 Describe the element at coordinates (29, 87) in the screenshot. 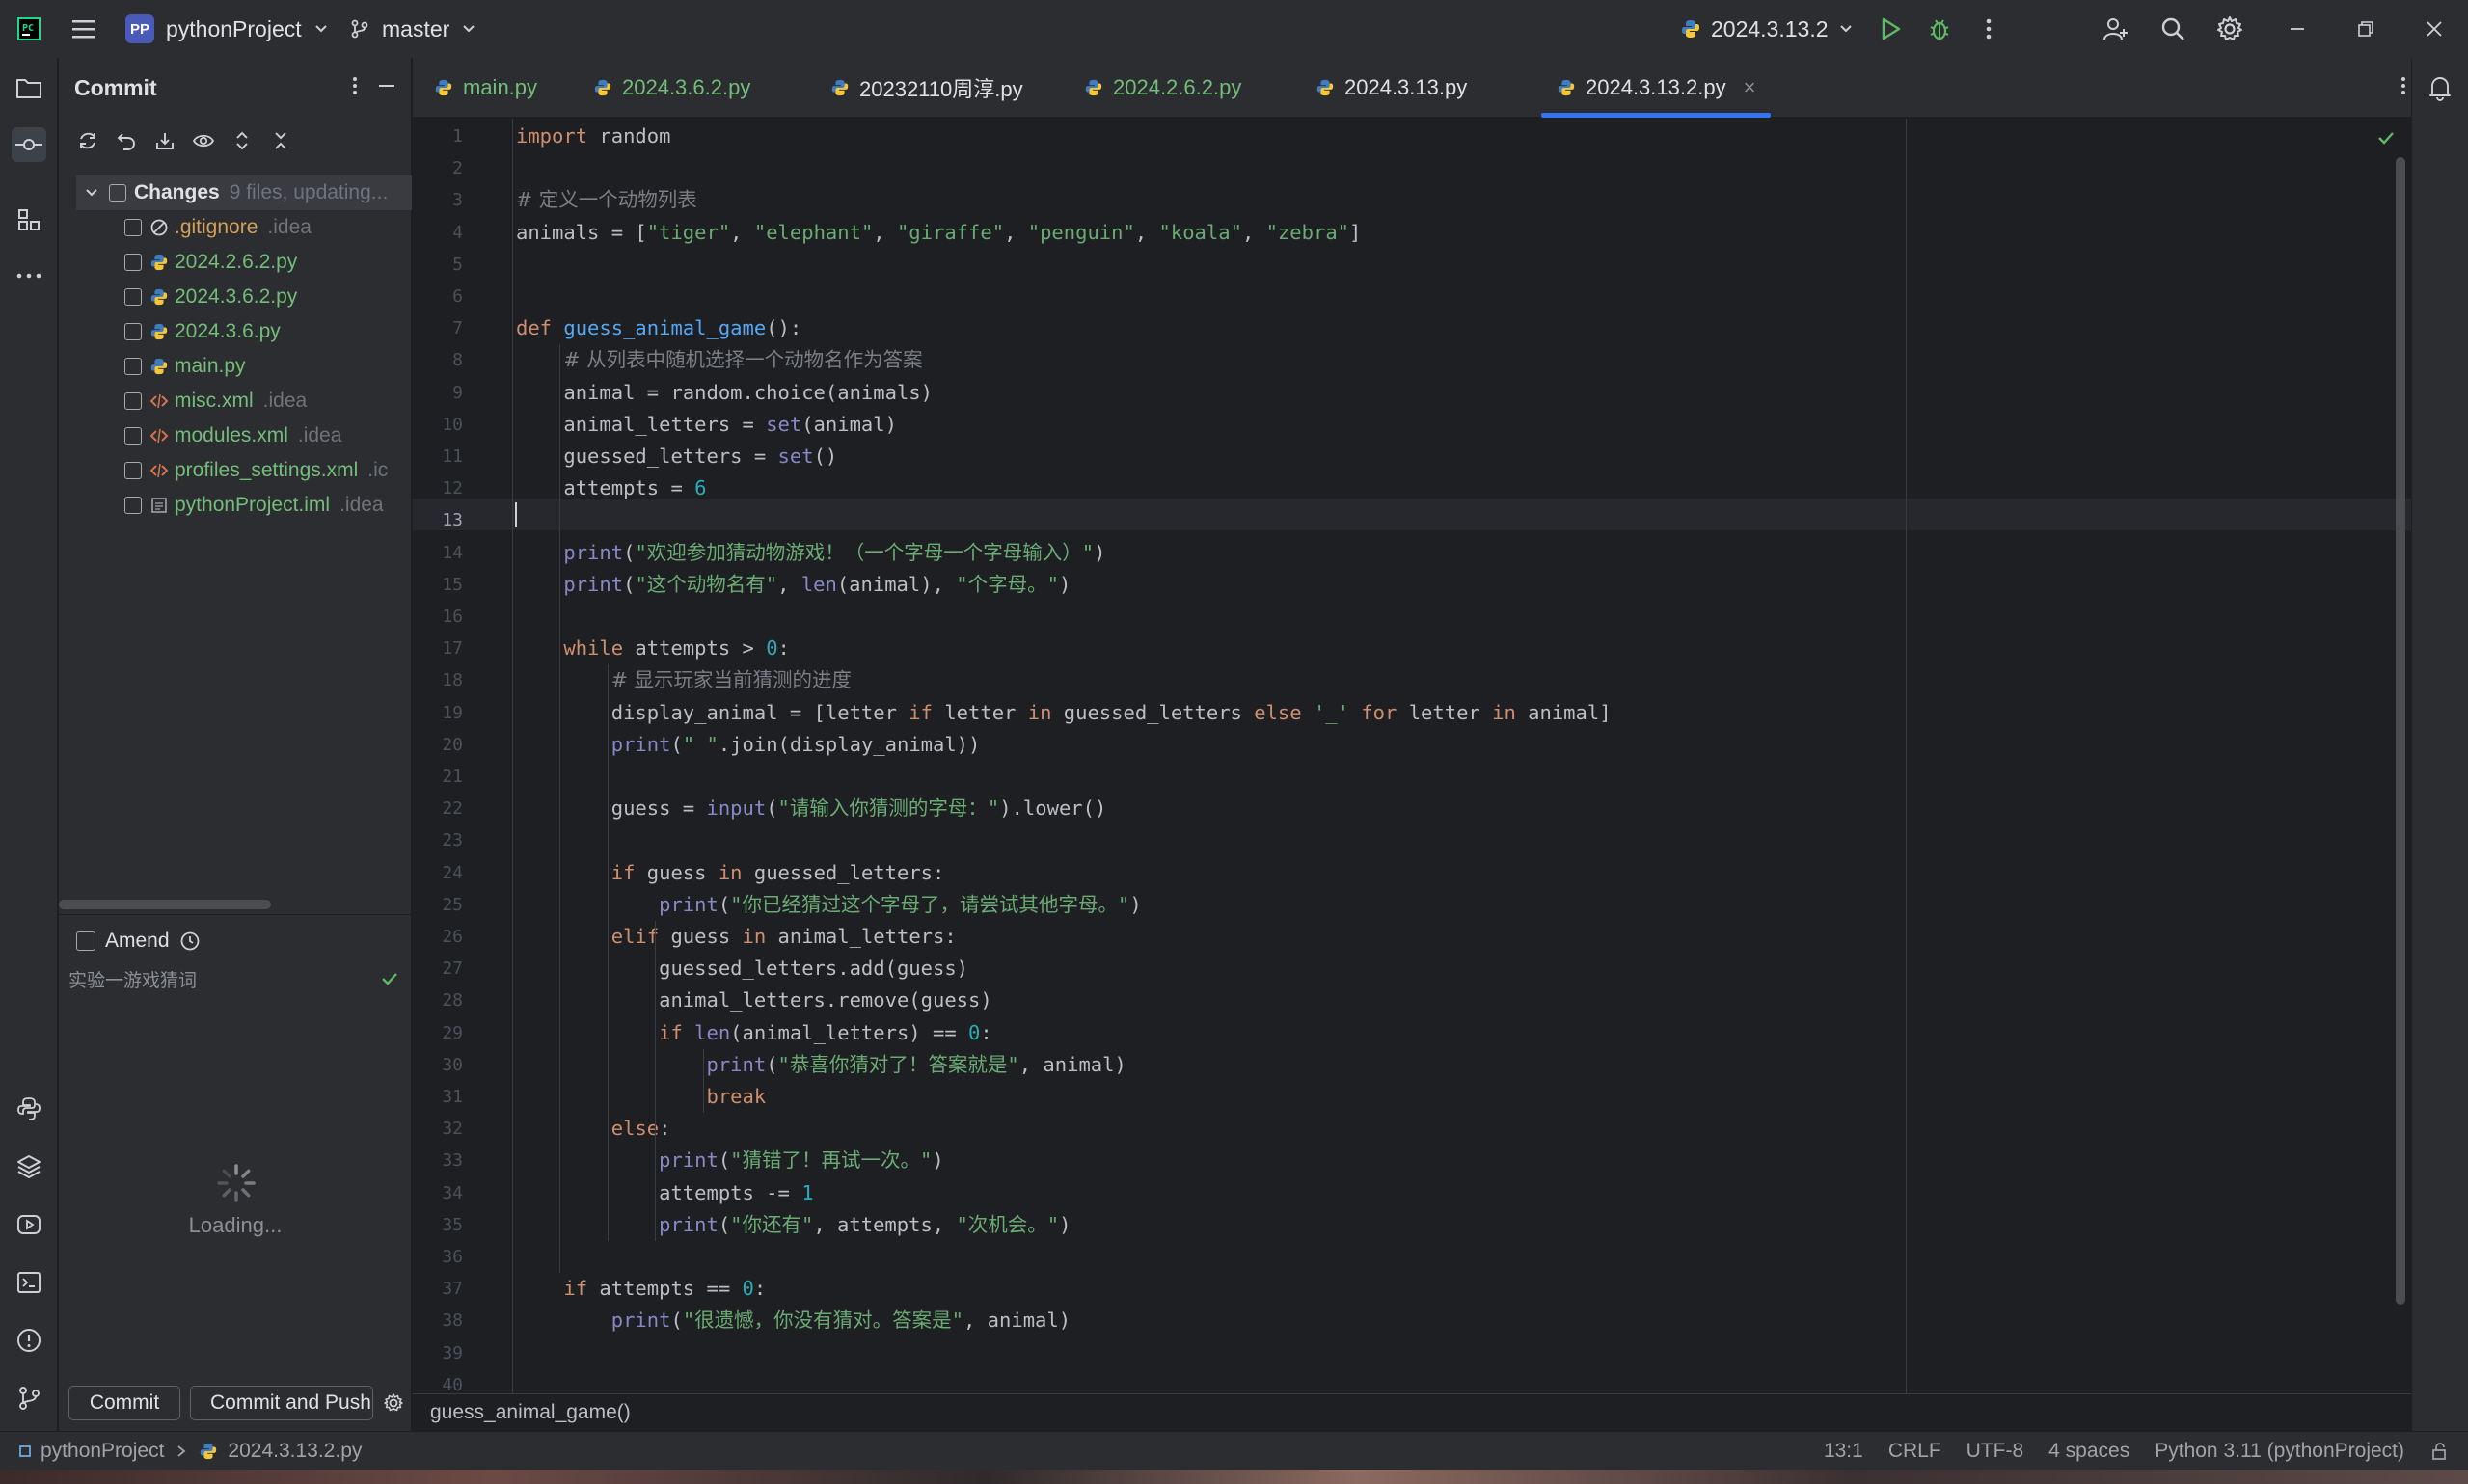

I see `project-folder-icon` at that location.